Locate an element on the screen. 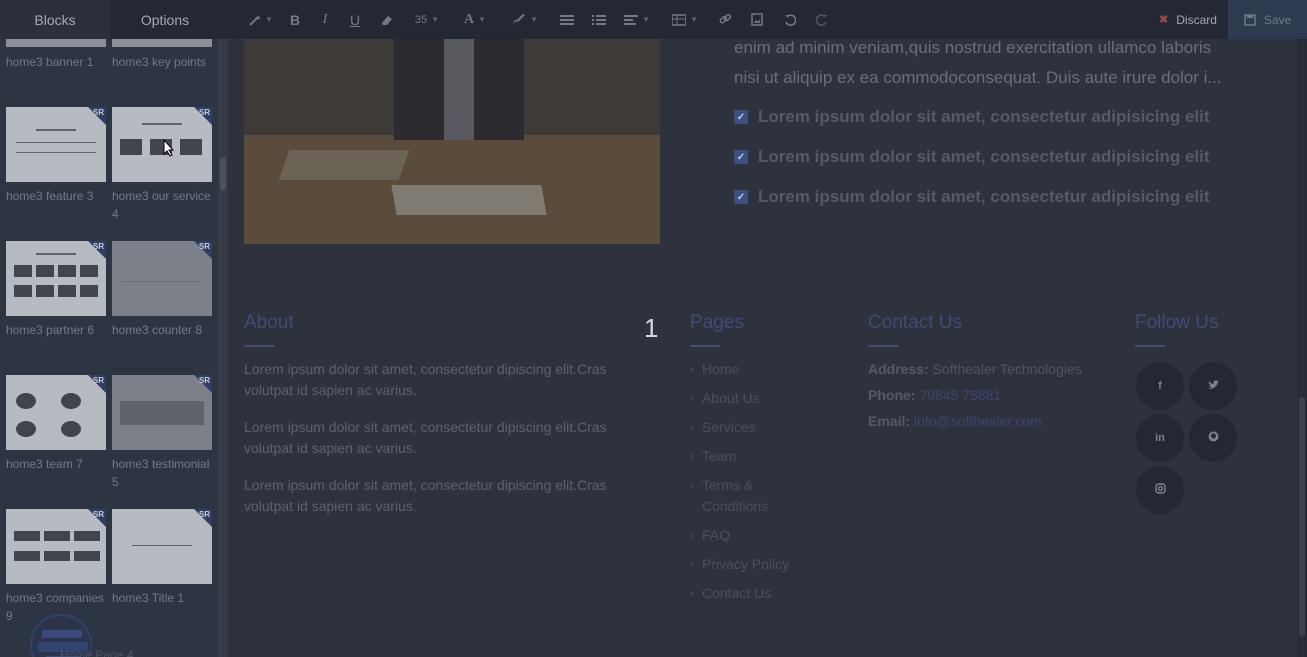 Image resolution: width=1307 pixels, height=657 pixels. block-thumb-testimonial: SR is located at coordinates (162, 412).